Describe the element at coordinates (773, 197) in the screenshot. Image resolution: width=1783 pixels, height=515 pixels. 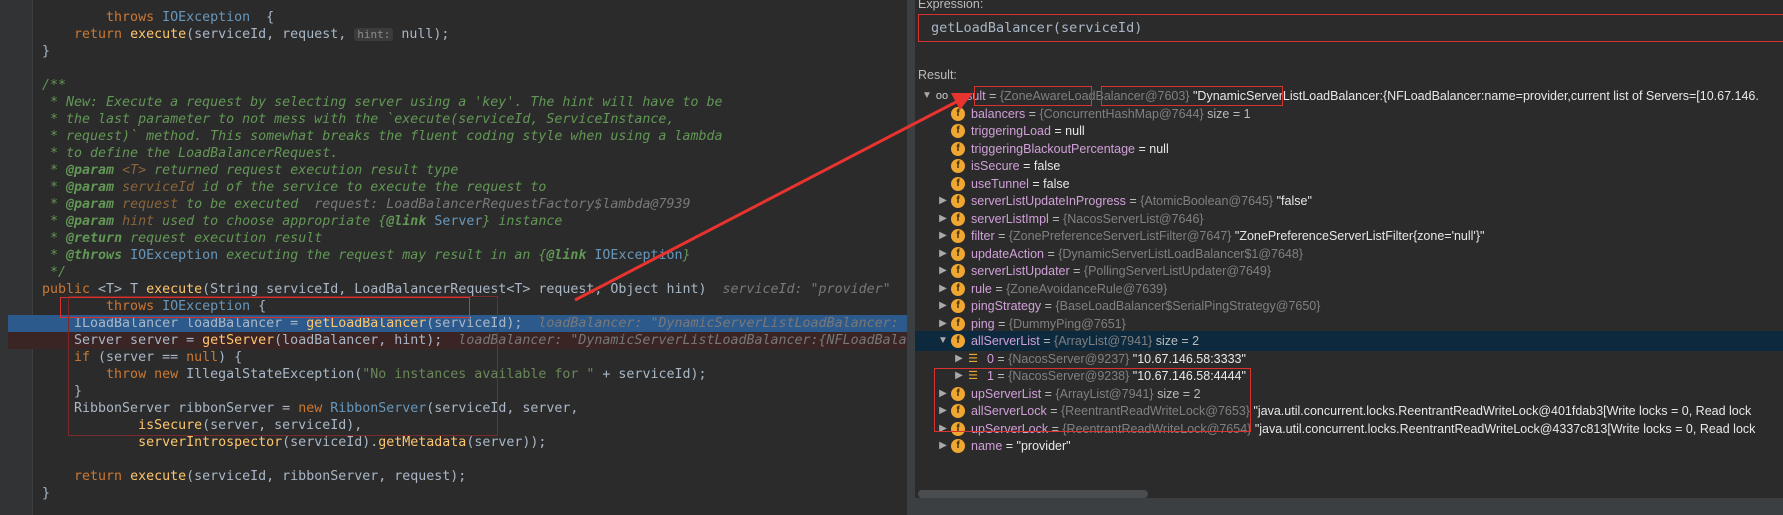
I see `annotation-arrow` at that location.